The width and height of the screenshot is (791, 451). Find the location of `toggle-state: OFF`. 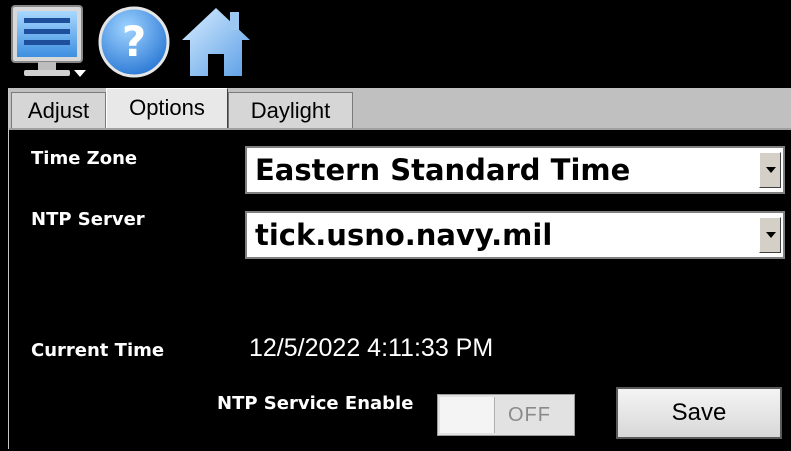

toggle-state: OFF is located at coordinates (529, 415).